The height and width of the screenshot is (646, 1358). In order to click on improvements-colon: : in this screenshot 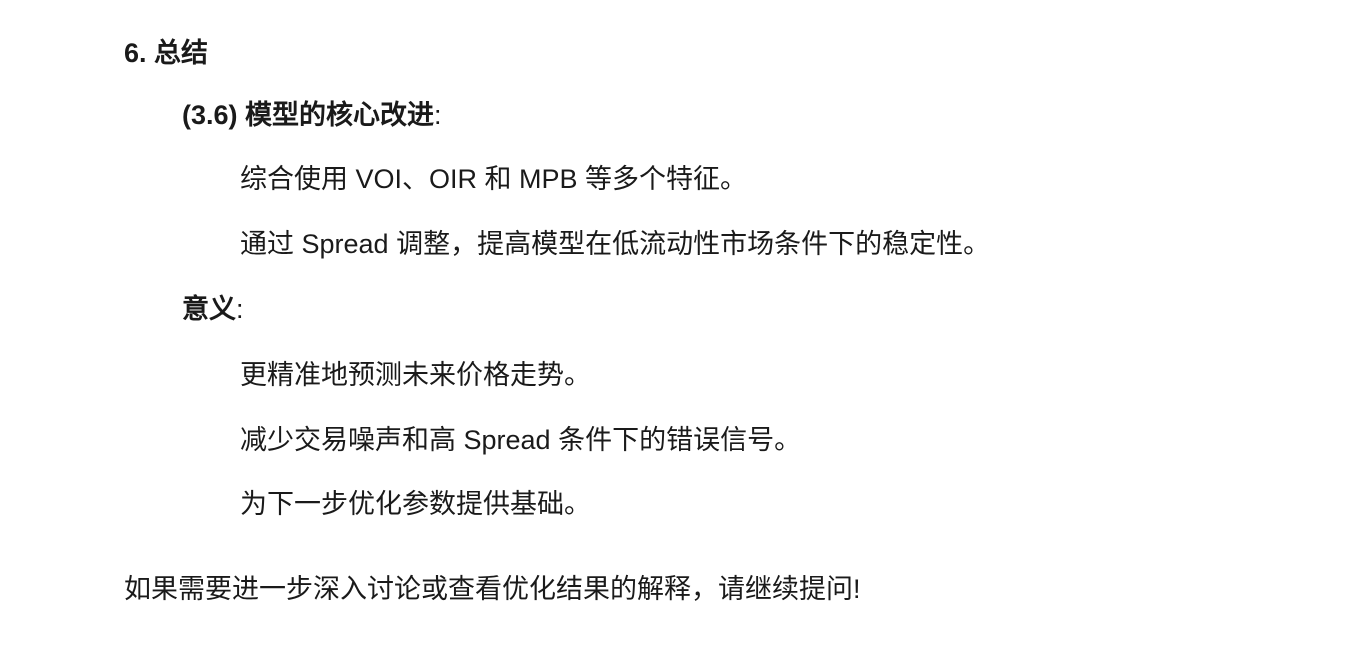, I will do `click(438, 115)`.